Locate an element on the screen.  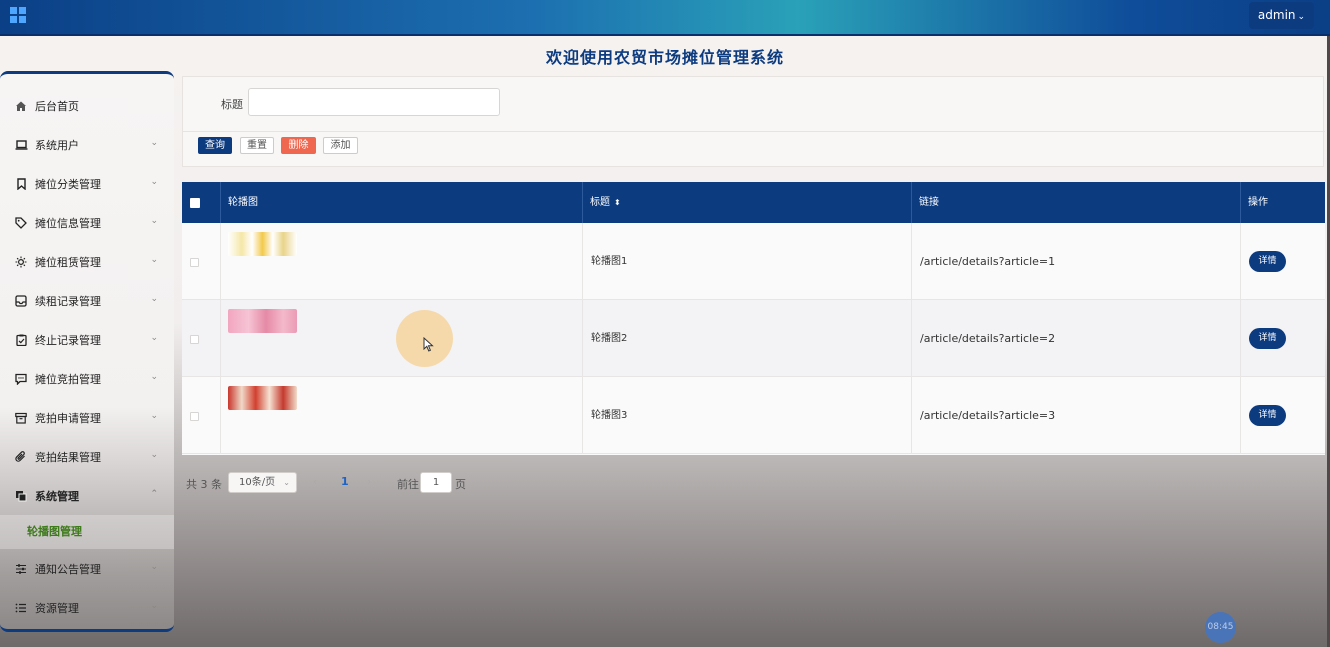
column-header-link: 链接 is located at coordinates (1076, 202).